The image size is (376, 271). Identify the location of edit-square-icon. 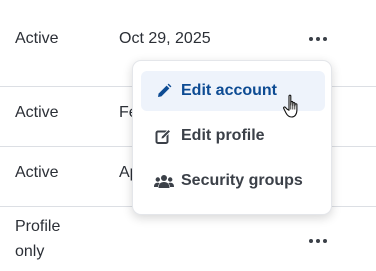
(164, 136).